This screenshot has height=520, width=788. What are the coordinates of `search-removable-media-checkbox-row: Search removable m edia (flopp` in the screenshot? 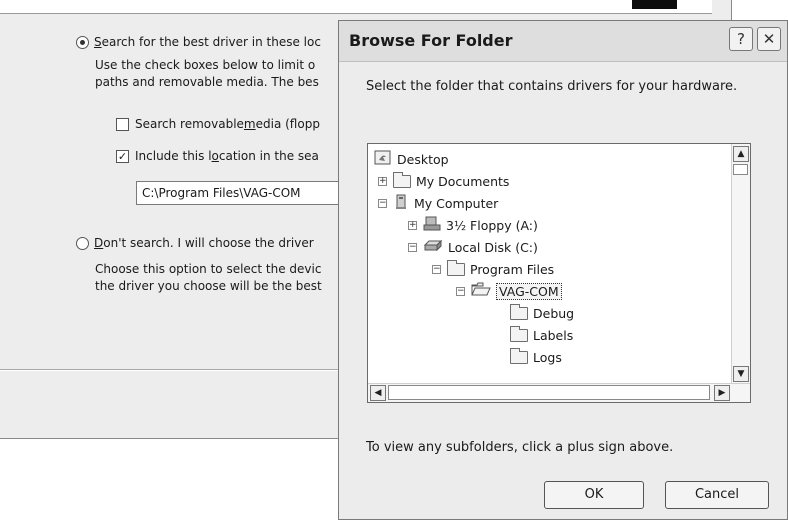 It's located at (218, 124).